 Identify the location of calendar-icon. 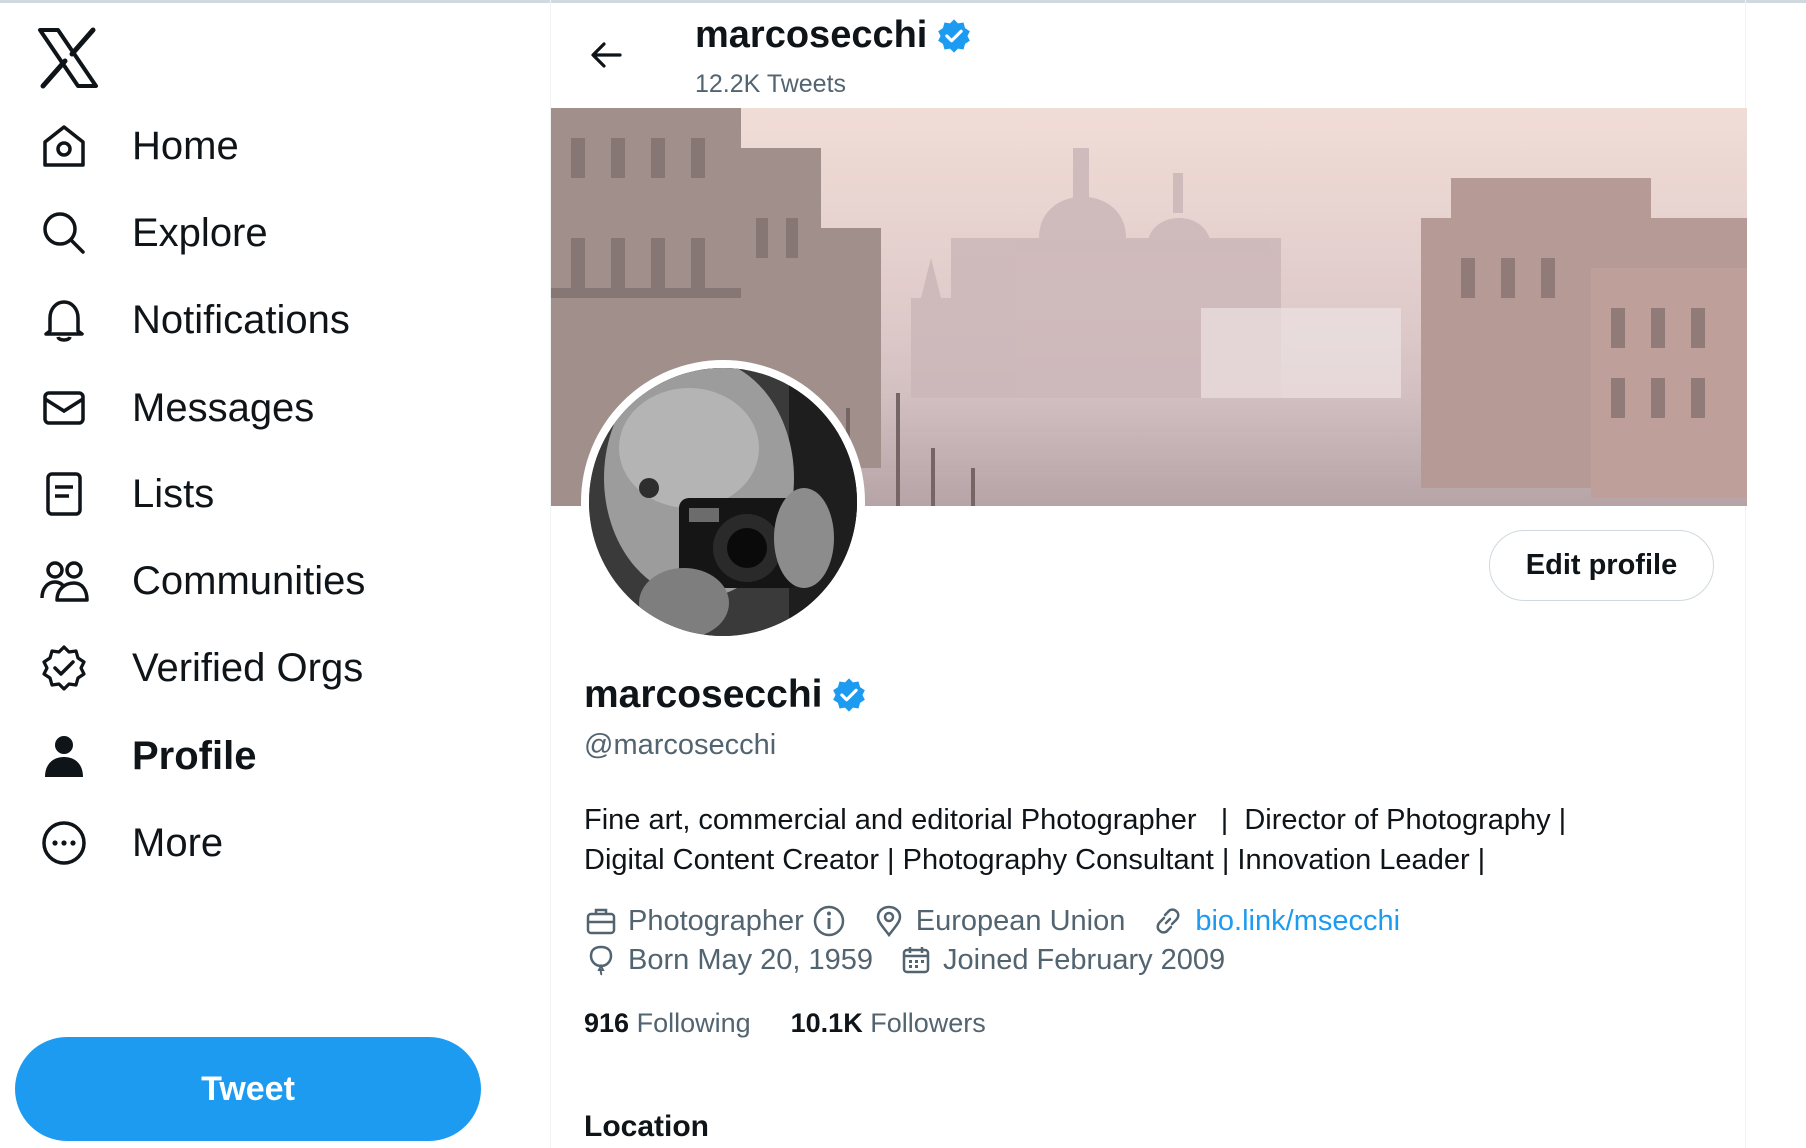
(916, 960).